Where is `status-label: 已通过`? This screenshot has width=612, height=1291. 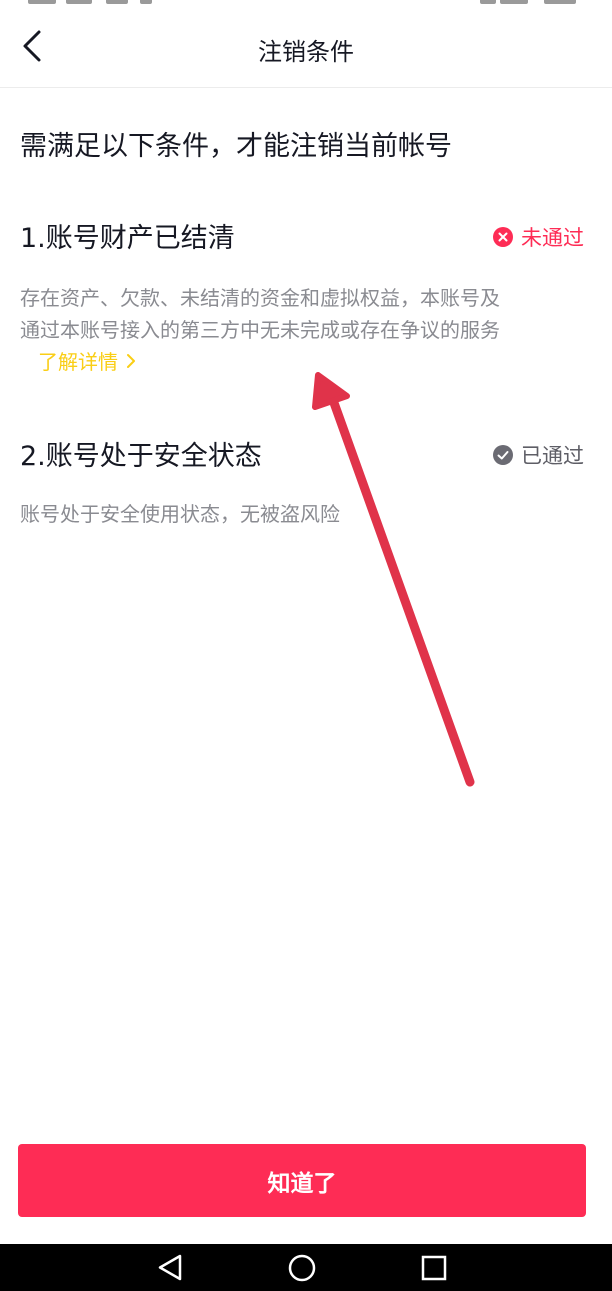 status-label: 已通过 is located at coordinates (552, 456).